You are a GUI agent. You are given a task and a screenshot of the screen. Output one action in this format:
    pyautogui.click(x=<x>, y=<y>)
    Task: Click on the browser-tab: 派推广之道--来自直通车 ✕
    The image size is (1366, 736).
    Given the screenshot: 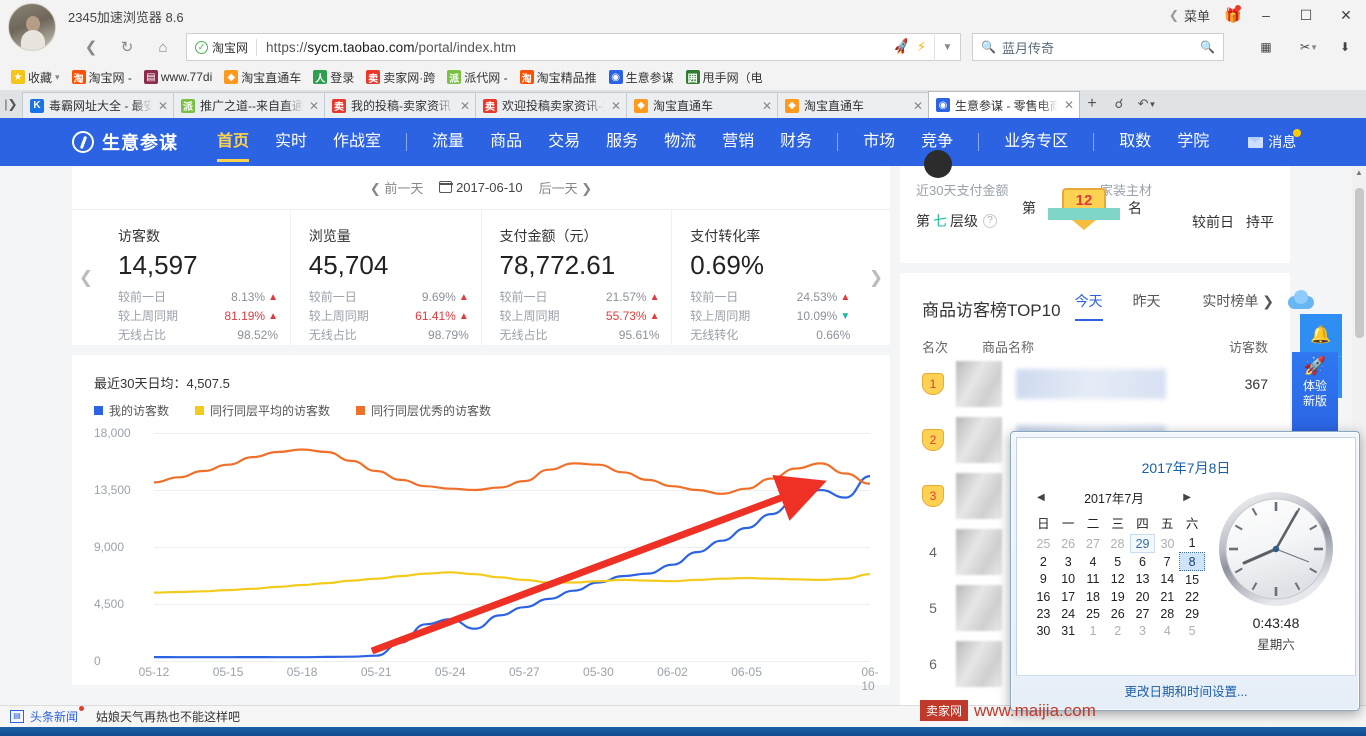 What is the action you would take?
    pyautogui.click(x=249, y=105)
    